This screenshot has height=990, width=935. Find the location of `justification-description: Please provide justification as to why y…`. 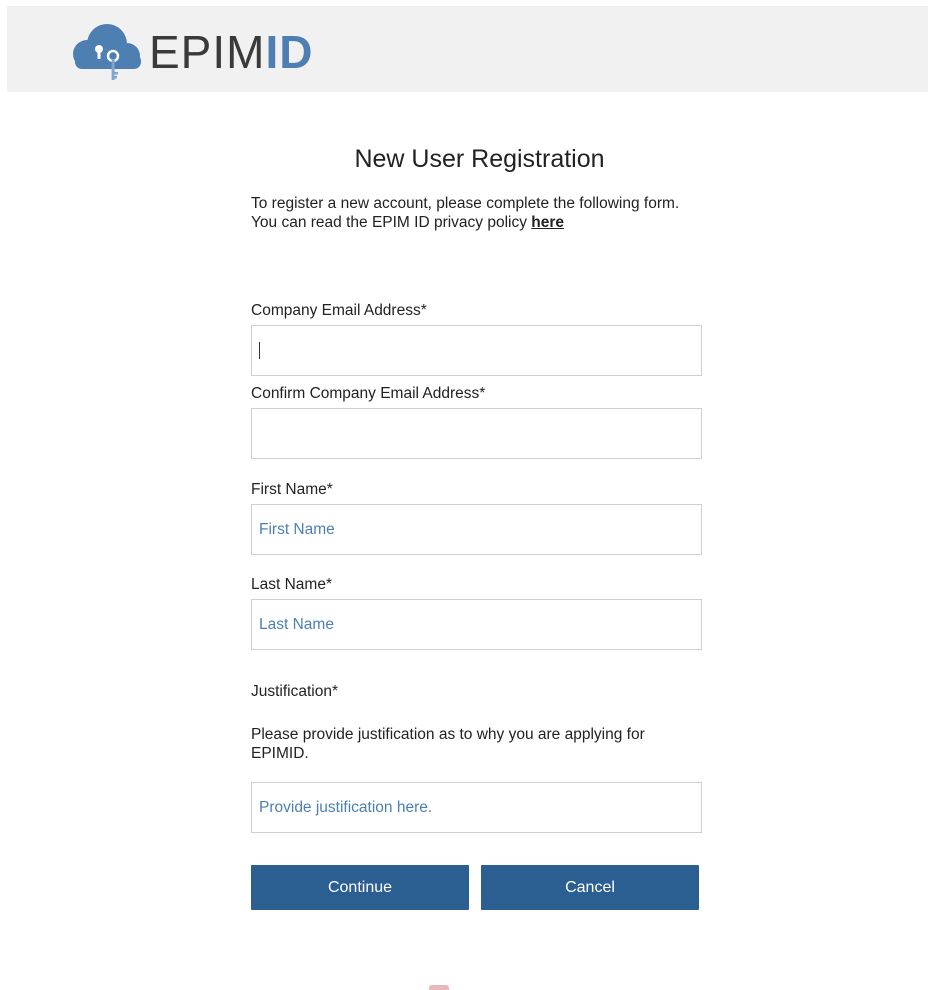

justification-description: Please provide justification as to why y… is located at coordinates (448, 744).